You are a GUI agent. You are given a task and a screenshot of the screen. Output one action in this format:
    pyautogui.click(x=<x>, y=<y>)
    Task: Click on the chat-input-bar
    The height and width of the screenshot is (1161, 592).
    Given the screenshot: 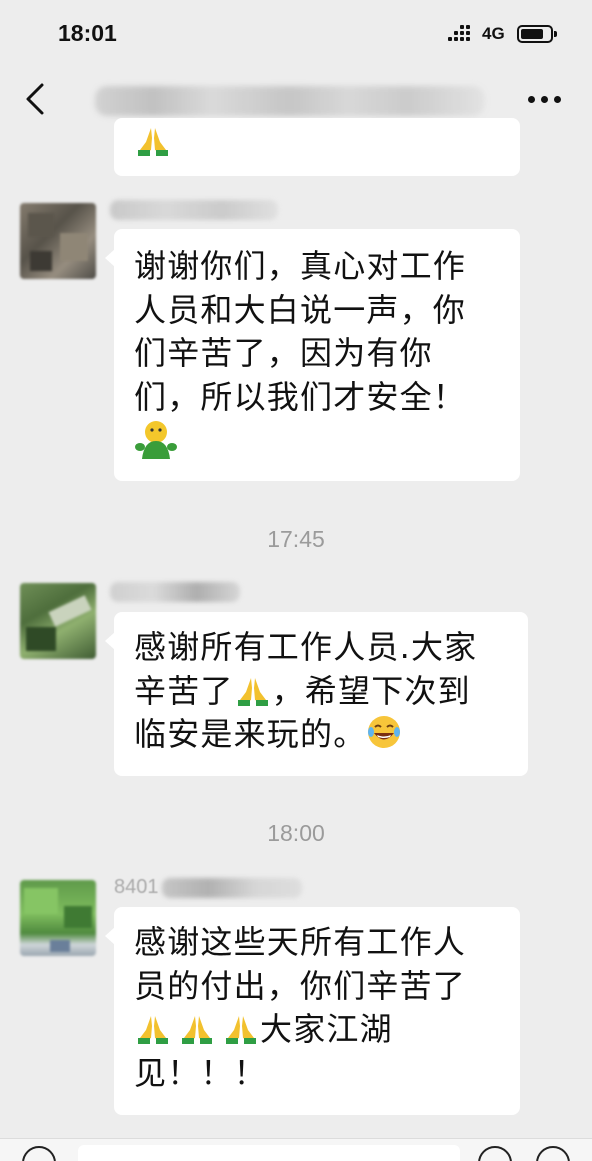 What is the action you would take?
    pyautogui.click(x=296, y=1149)
    